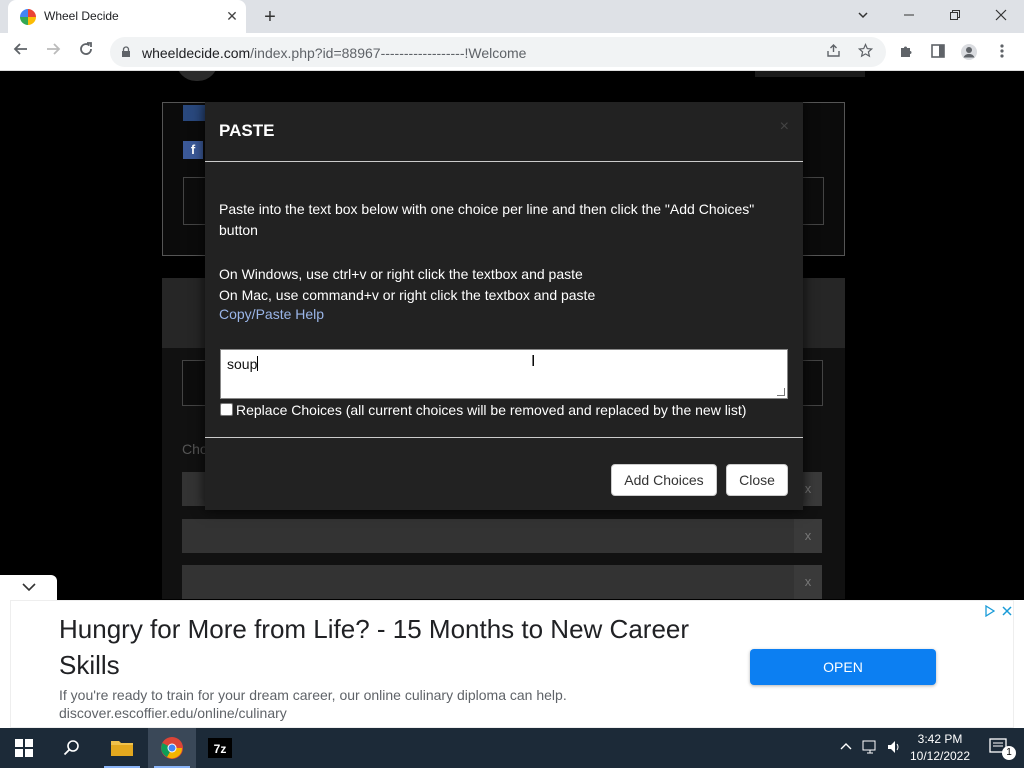 This screenshot has height=768, width=1024. Describe the element at coordinates (126, 51) in the screenshot. I see `lock-icon` at that location.